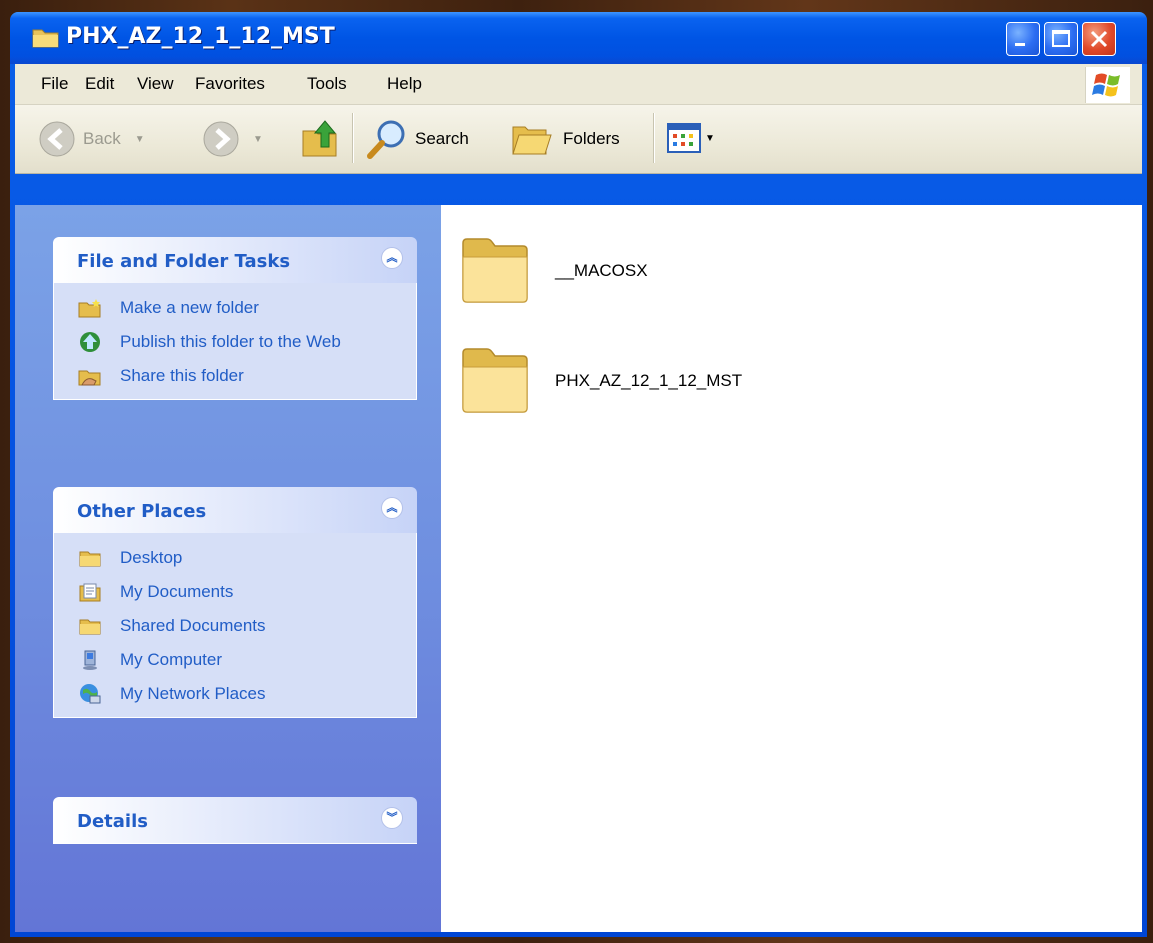 This screenshot has width=1153, height=943. What do you see at coordinates (1020, 44) in the screenshot?
I see `minimize-icon` at bounding box center [1020, 44].